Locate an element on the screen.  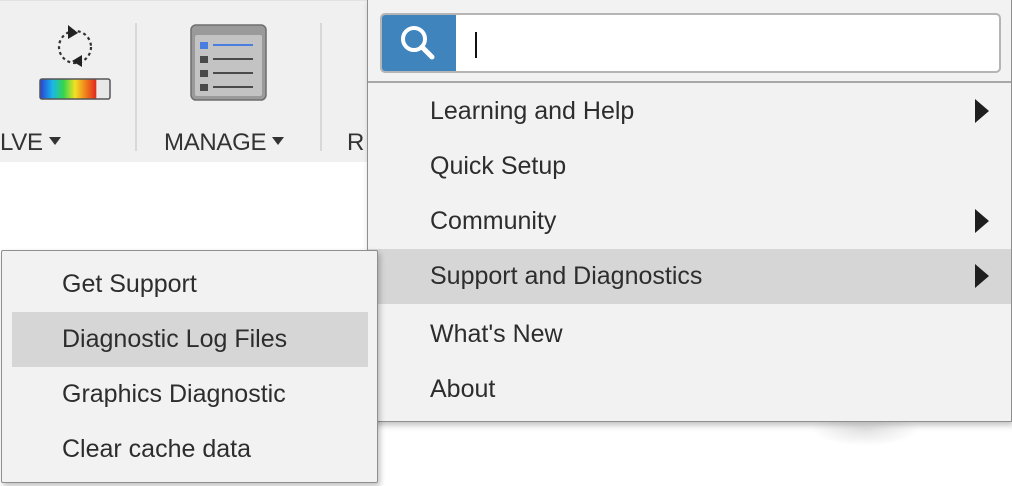
ribbon-group-partial: R is located at coordinates (352, 82).